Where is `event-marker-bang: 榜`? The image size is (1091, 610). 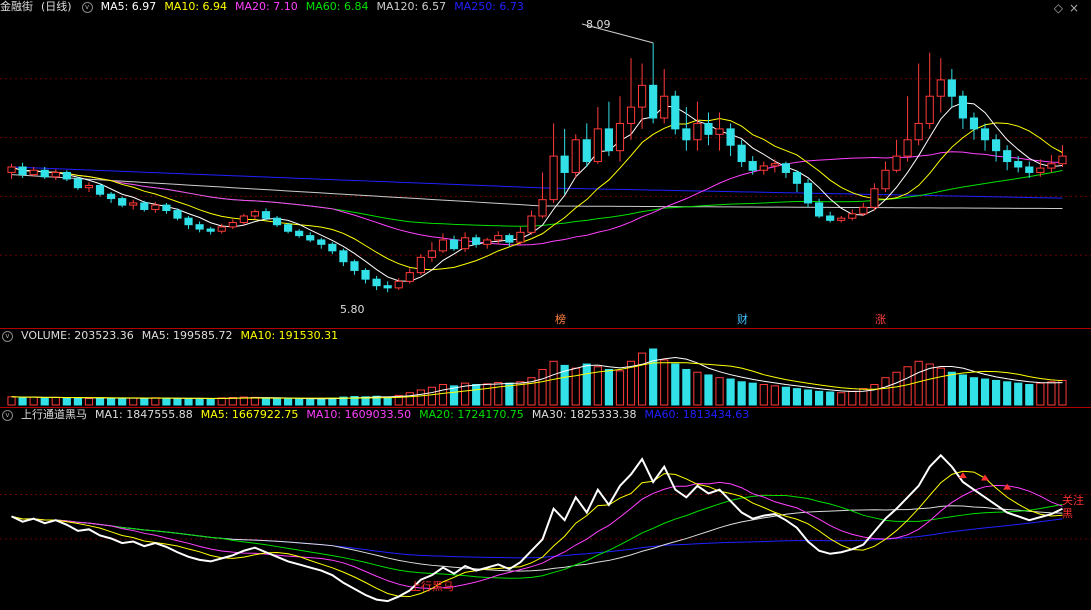 event-marker-bang: 榜 is located at coordinates (560, 319).